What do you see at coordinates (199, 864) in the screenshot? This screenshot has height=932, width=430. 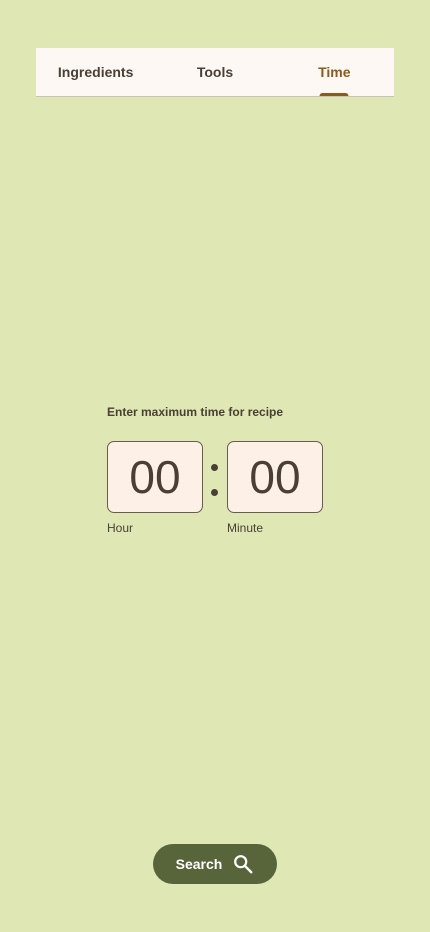 I see `search-button-label: Search` at bounding box center [199, 864].